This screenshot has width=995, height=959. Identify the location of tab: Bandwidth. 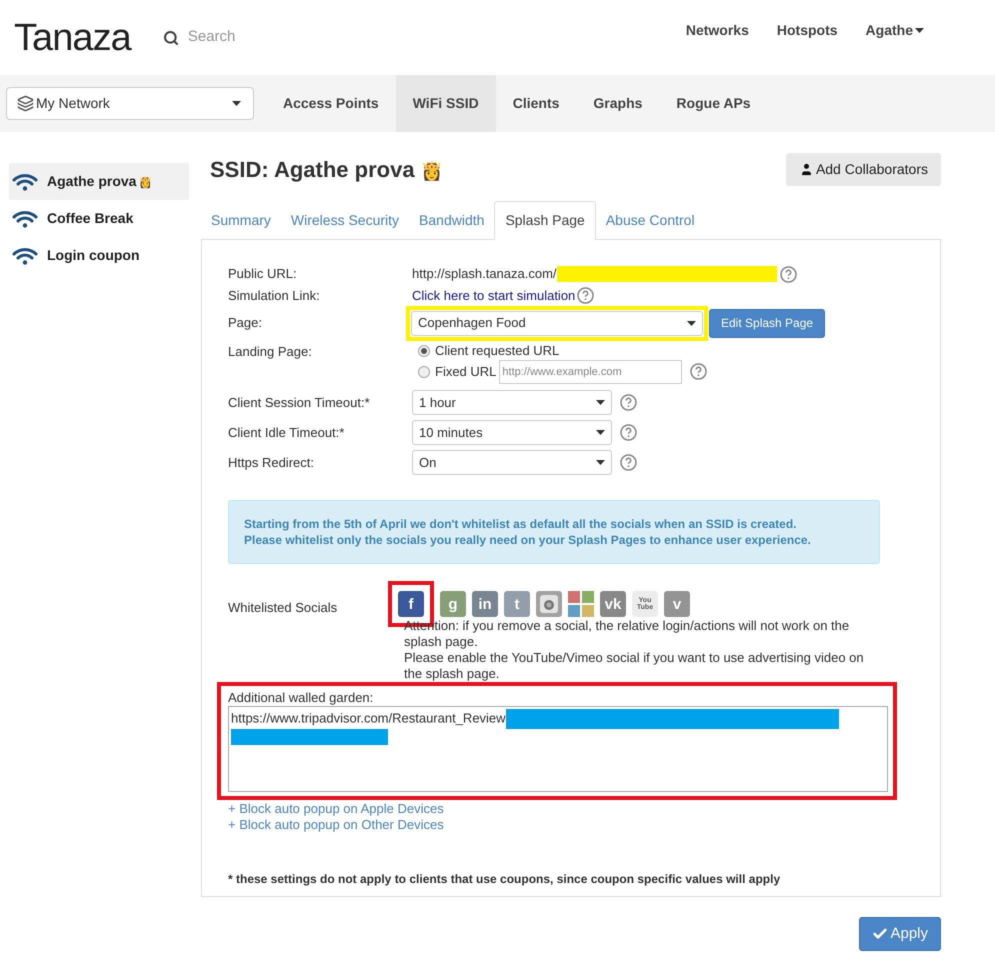
(451, 220).